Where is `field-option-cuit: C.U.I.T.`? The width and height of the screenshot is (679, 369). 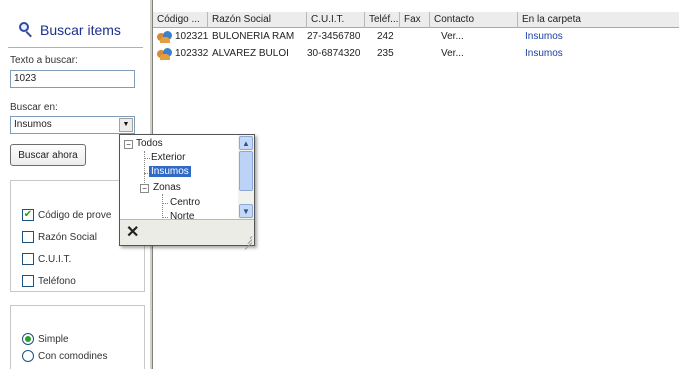
field-option-cuit: C.U.I.T. is located at coordinates (46, 259).